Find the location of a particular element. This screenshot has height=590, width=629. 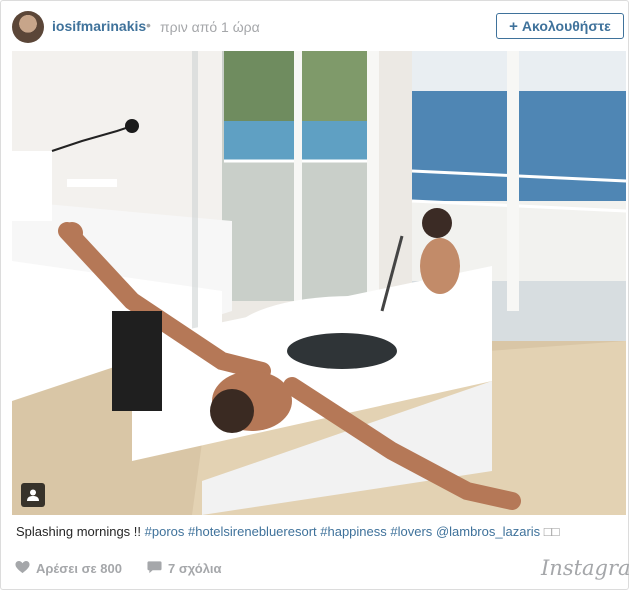

follow-label: Ακολουθήστε is located at coordinates (566, 26).